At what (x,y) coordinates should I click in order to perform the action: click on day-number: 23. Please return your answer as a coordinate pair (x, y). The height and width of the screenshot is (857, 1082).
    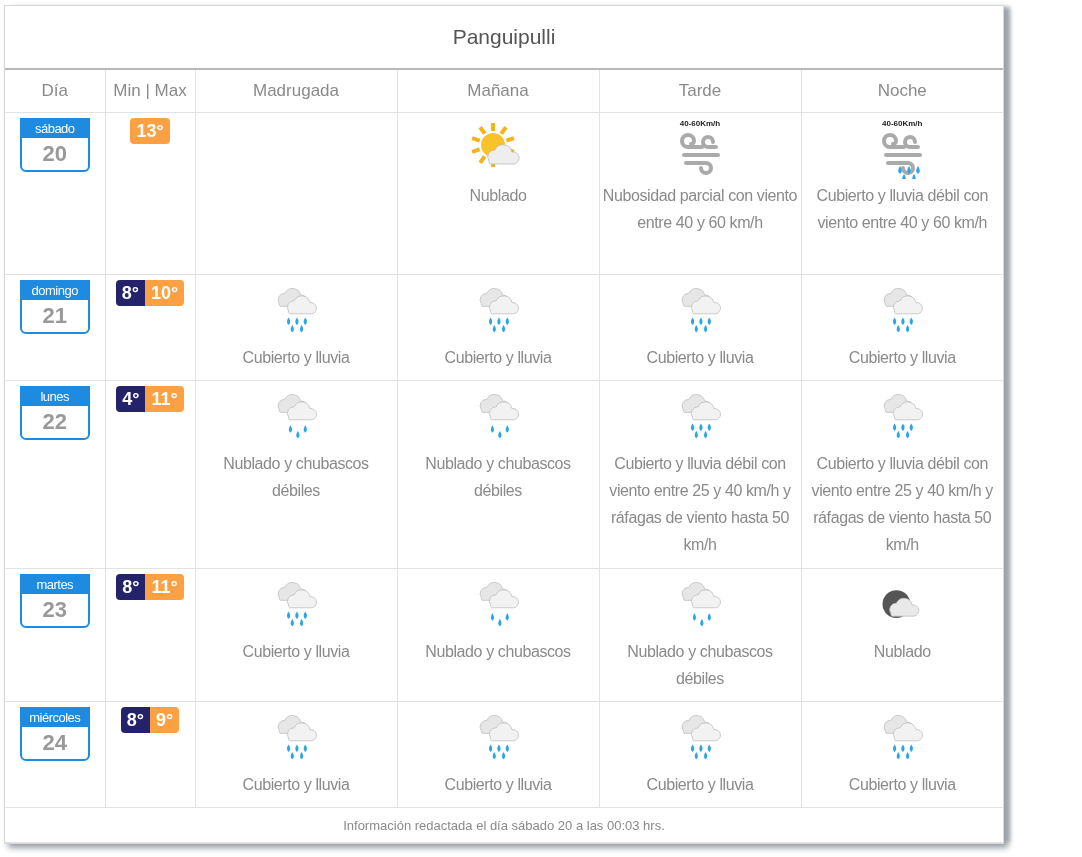
    Looking at the image, I should click on (54, 610).